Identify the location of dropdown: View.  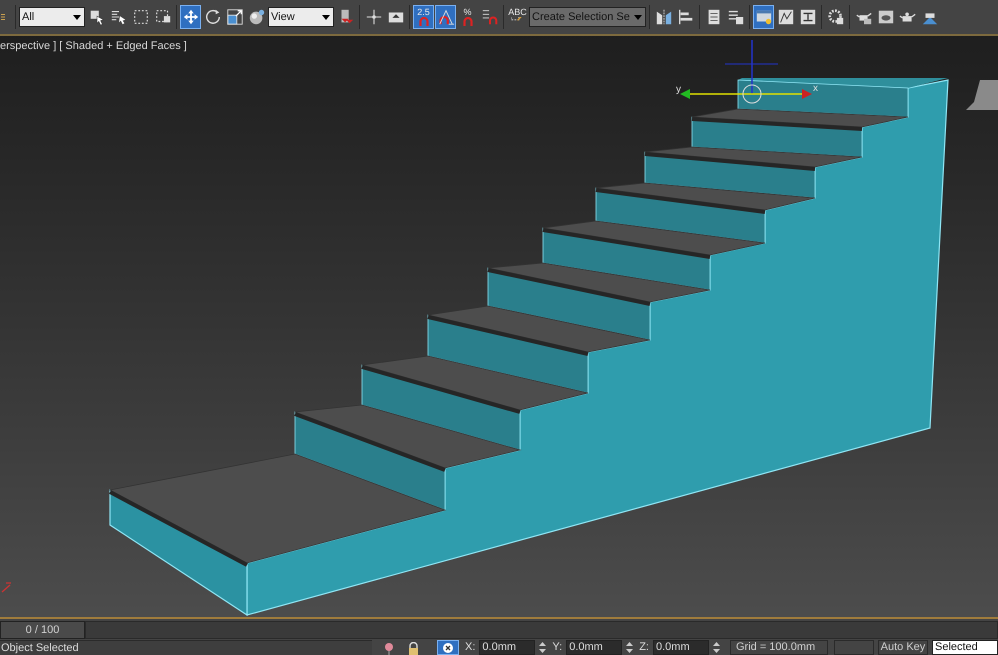
(301, 17).